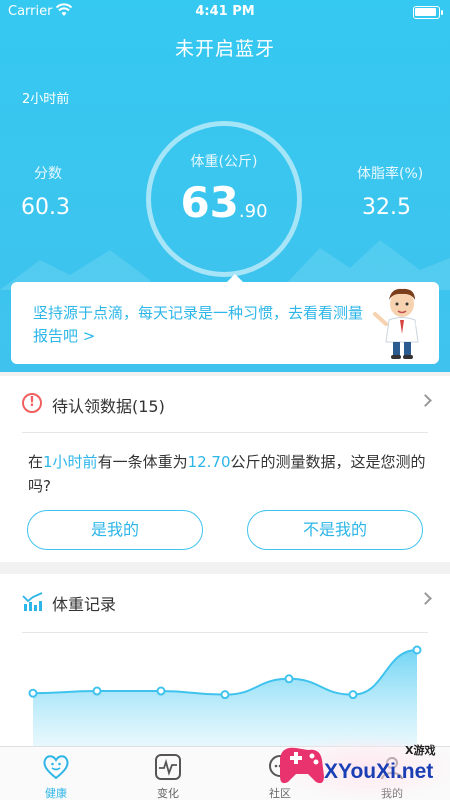 The width and height of the screenshot is (450, 800). Describe the element at coordinates (225, 47) in the screenshot. I see `page-title: 未开启蓝牙` at that location.